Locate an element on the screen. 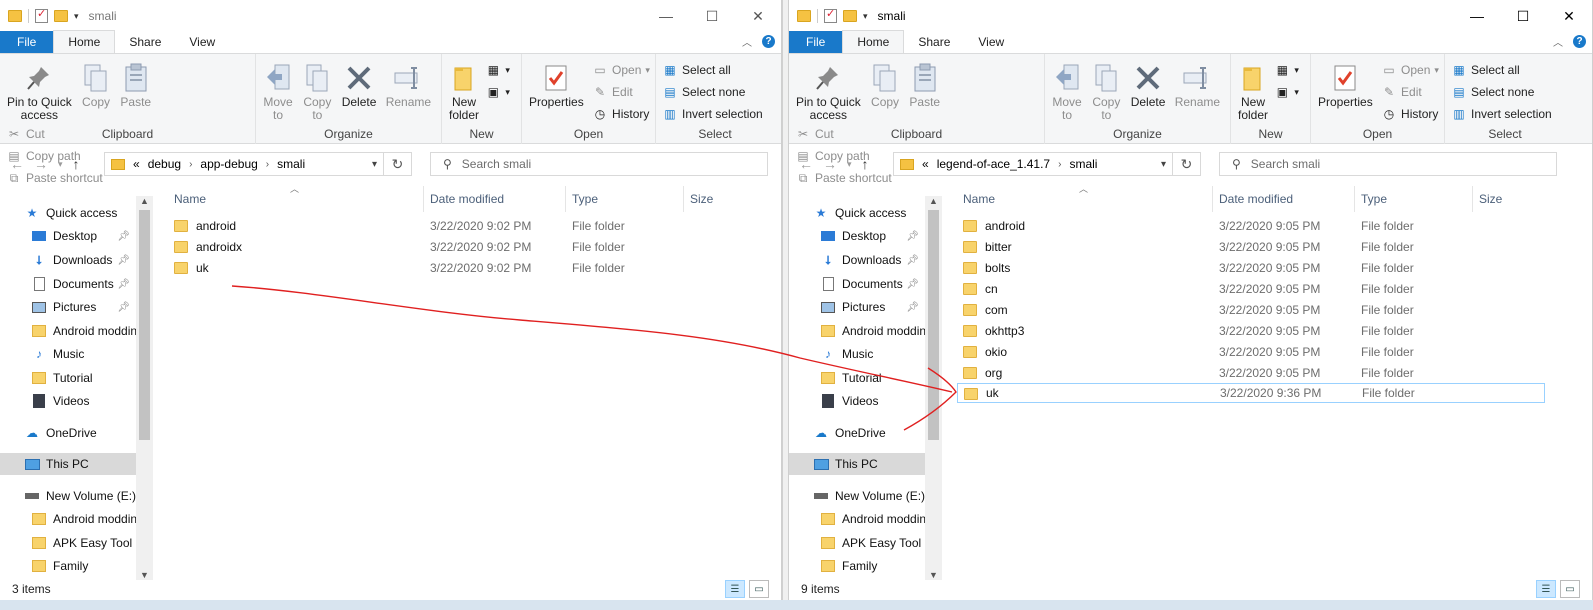 Image resolution: width=1593 pixels, height=610 pixels. refresh-button: ↻ is located at coordinates (1187, 164).